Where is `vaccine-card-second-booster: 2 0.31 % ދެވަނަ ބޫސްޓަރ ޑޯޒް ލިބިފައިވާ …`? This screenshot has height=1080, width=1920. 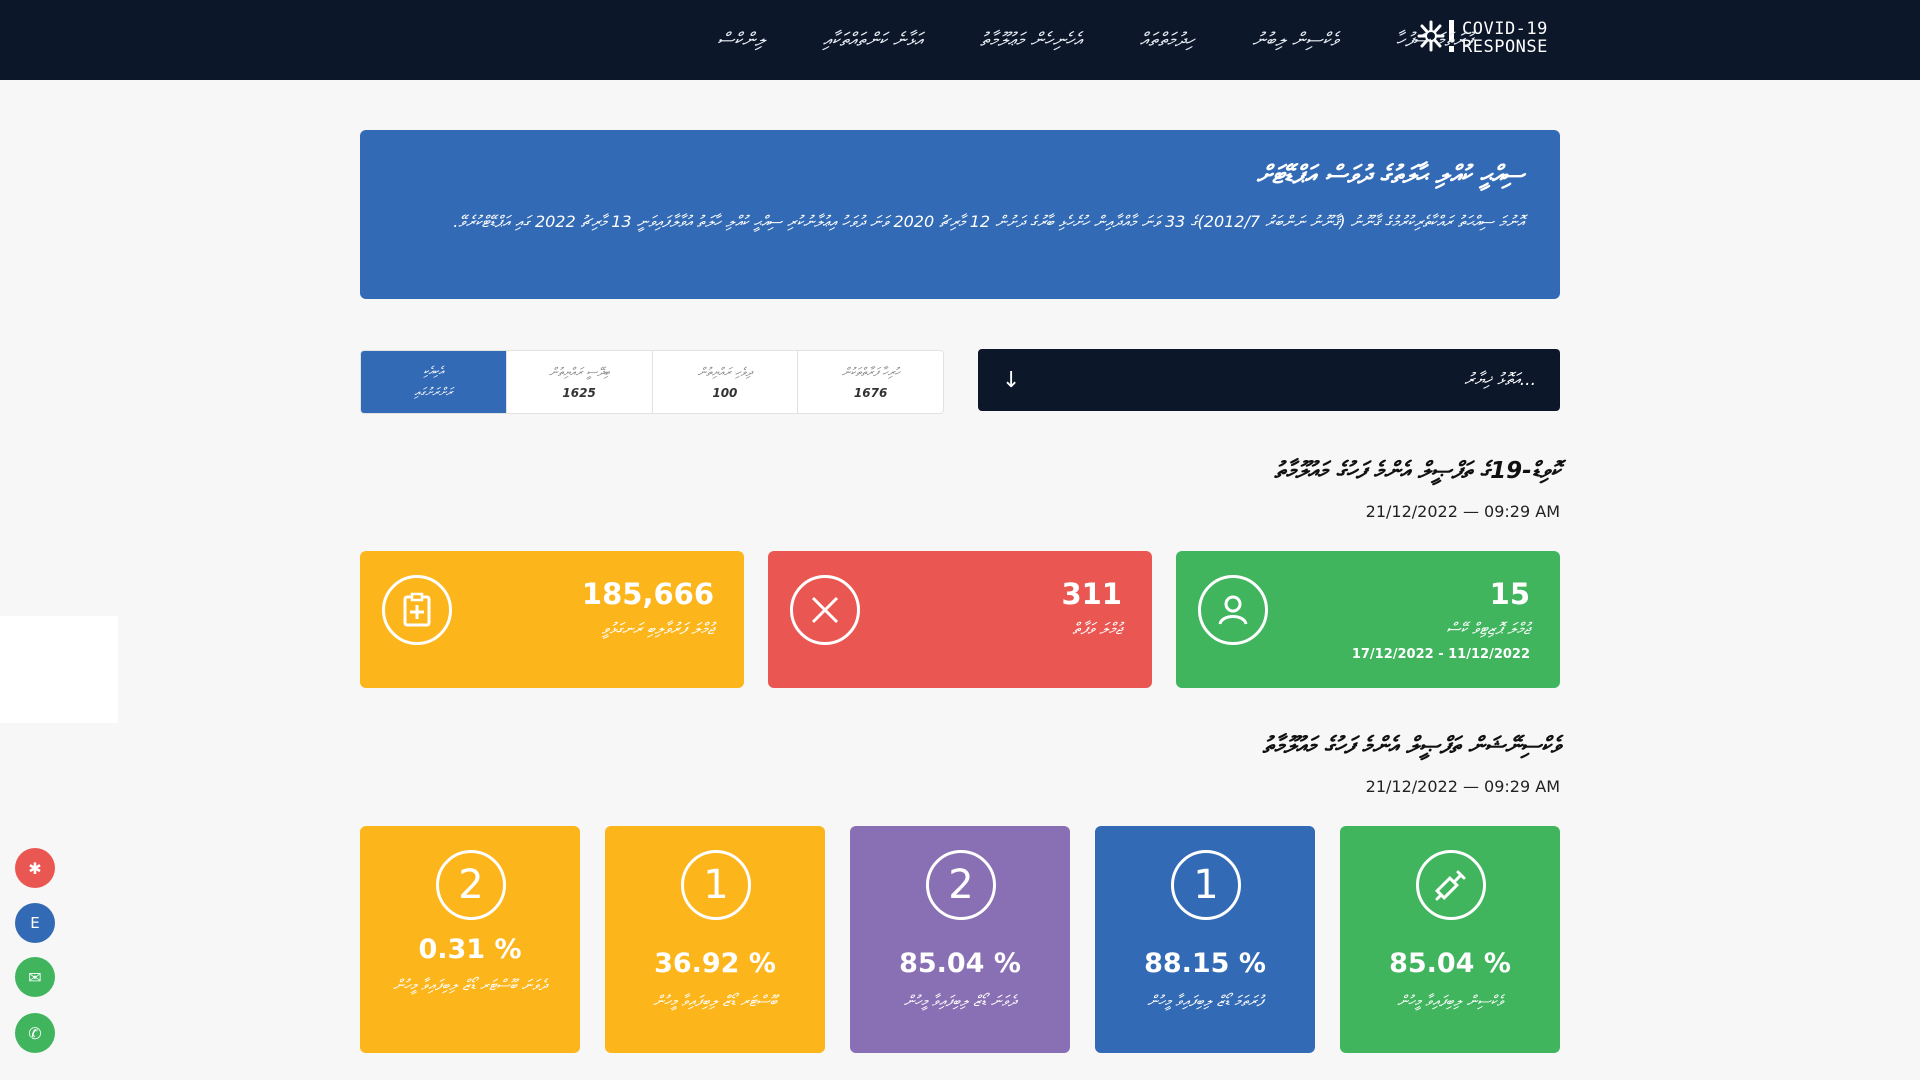
vaccine-card-second-booster: 2 0.31 % ދެވަނަ ބޫސްޓަރ ޑޯޒް ލިބިފައިވާ … is located at coordinates (470, 939).